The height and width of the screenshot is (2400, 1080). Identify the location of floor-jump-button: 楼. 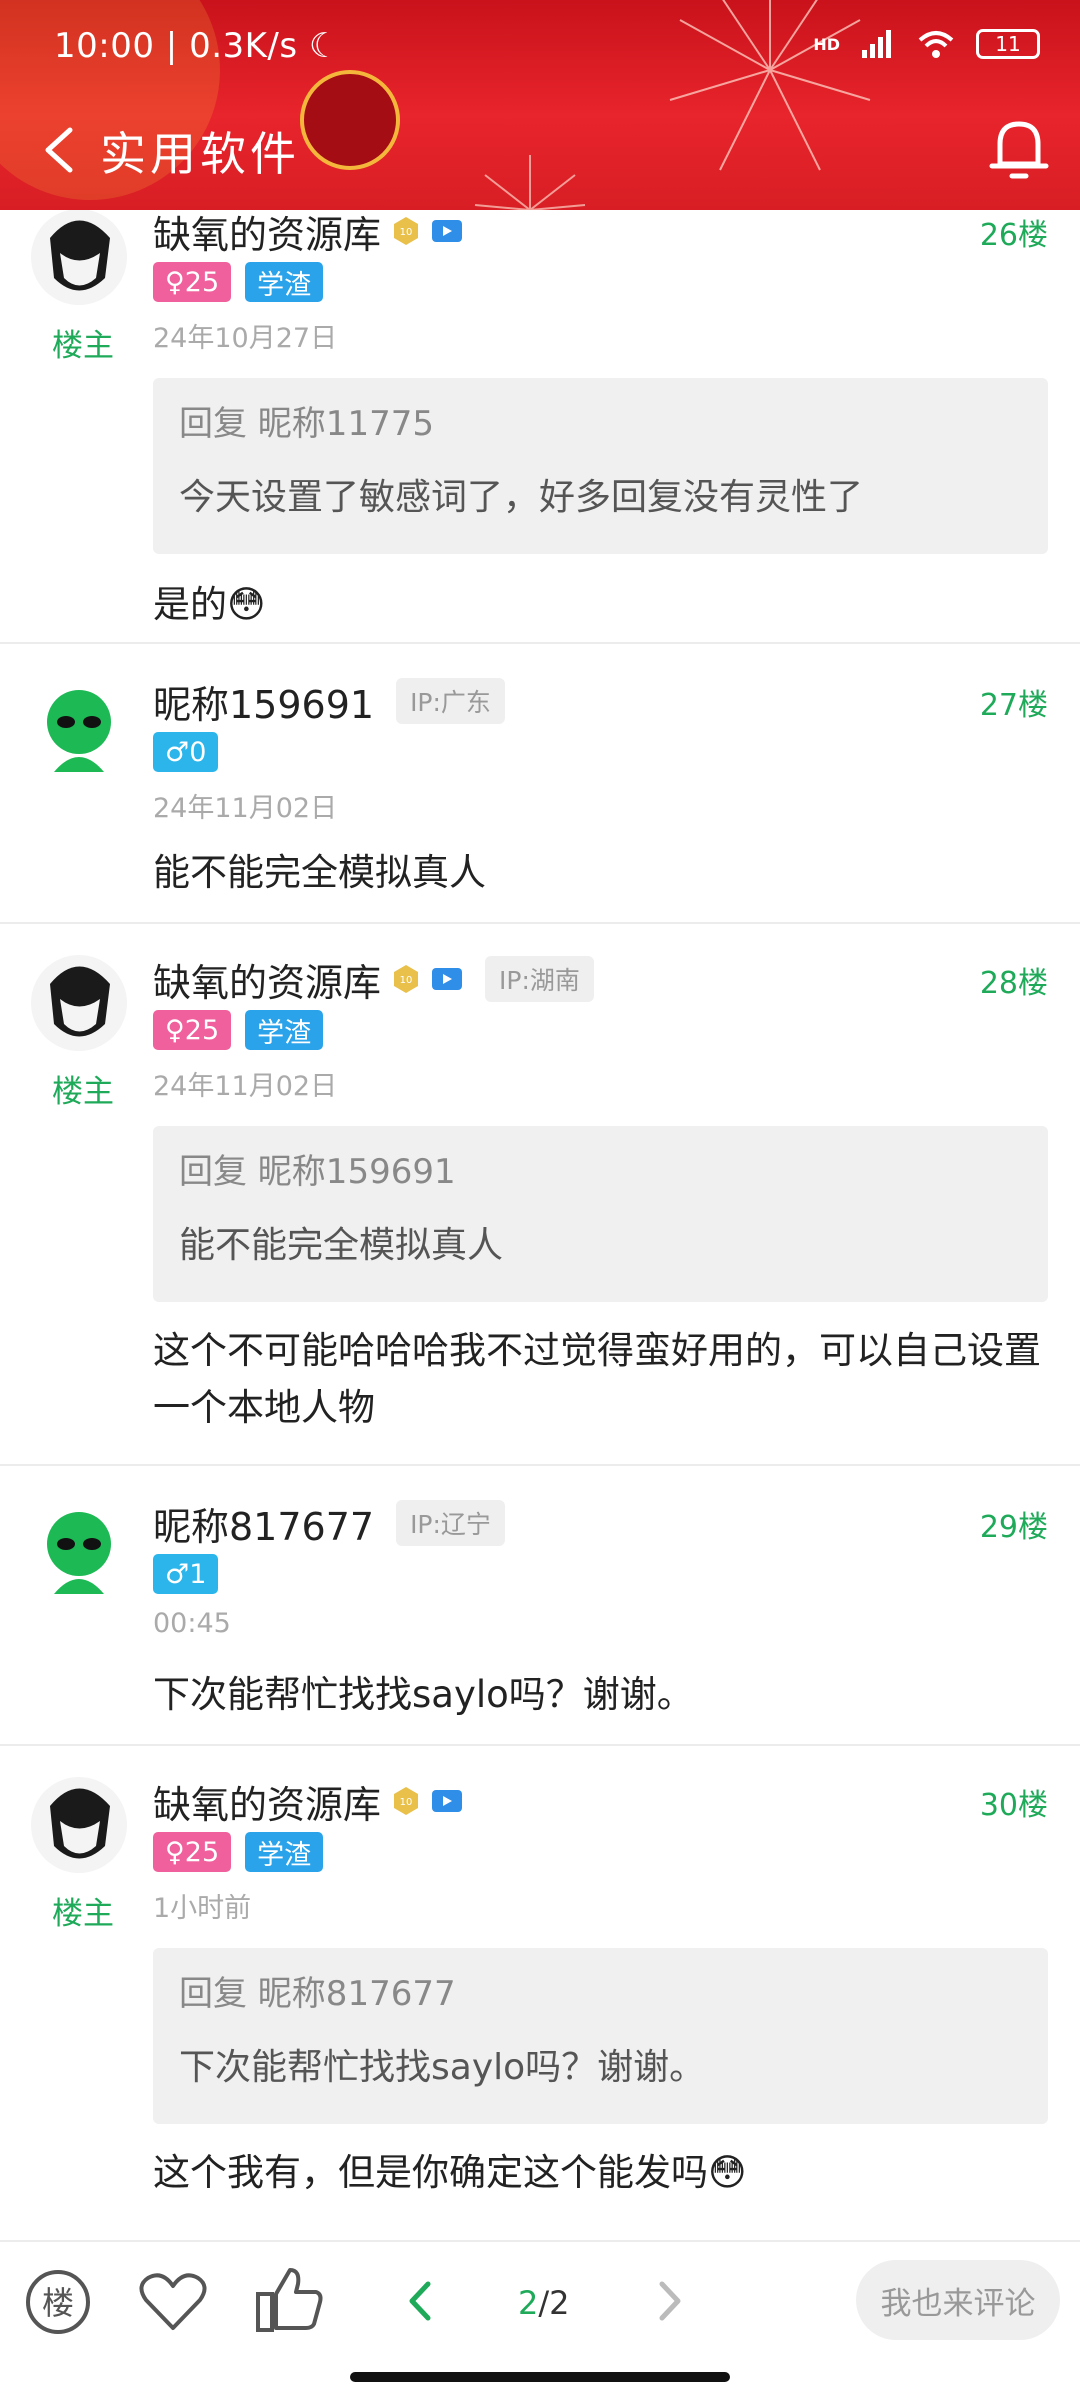
(58, 2304).